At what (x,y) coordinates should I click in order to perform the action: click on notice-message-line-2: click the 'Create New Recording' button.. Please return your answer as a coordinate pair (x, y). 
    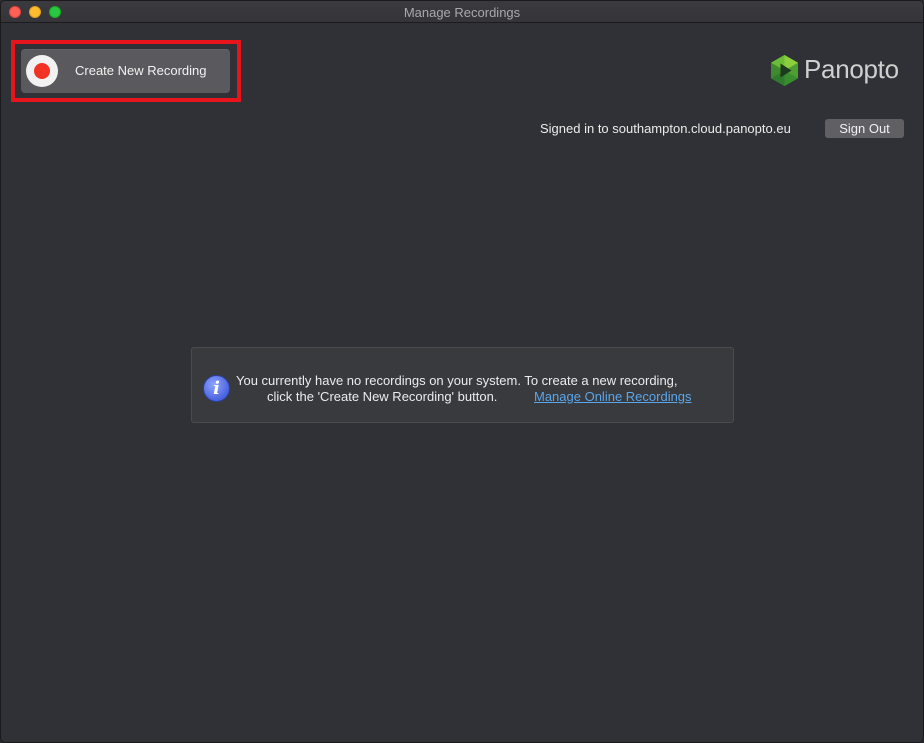
    Looking at the image, I should click on (382, 396).